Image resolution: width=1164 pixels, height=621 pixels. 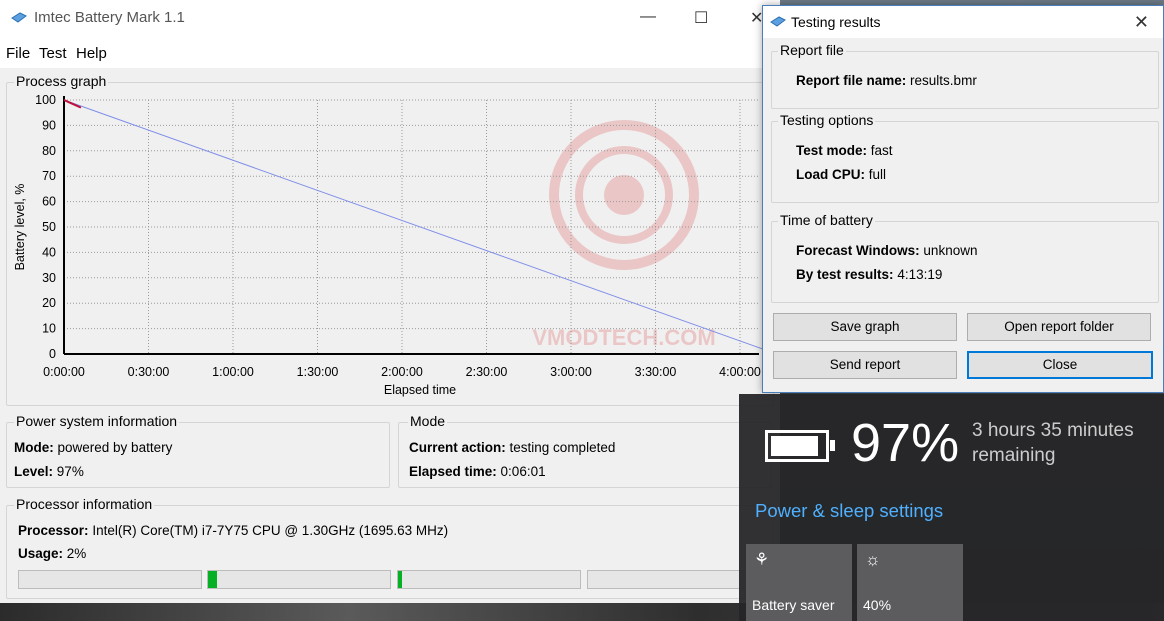 I want to click on power-level-value: 97%, so click(x=70, y=471).